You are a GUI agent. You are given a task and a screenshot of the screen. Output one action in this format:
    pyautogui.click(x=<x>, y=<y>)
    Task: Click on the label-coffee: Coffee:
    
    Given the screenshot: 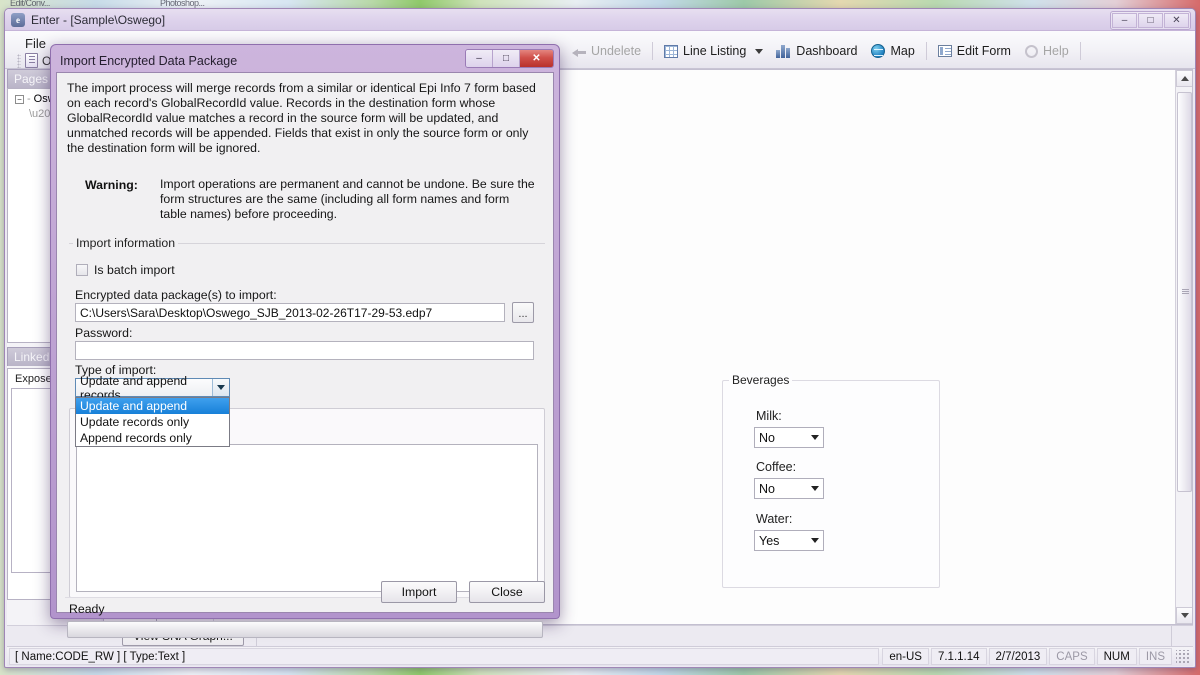 What is the action you would take?
    pyautogui.click(x=776, y=467)
    